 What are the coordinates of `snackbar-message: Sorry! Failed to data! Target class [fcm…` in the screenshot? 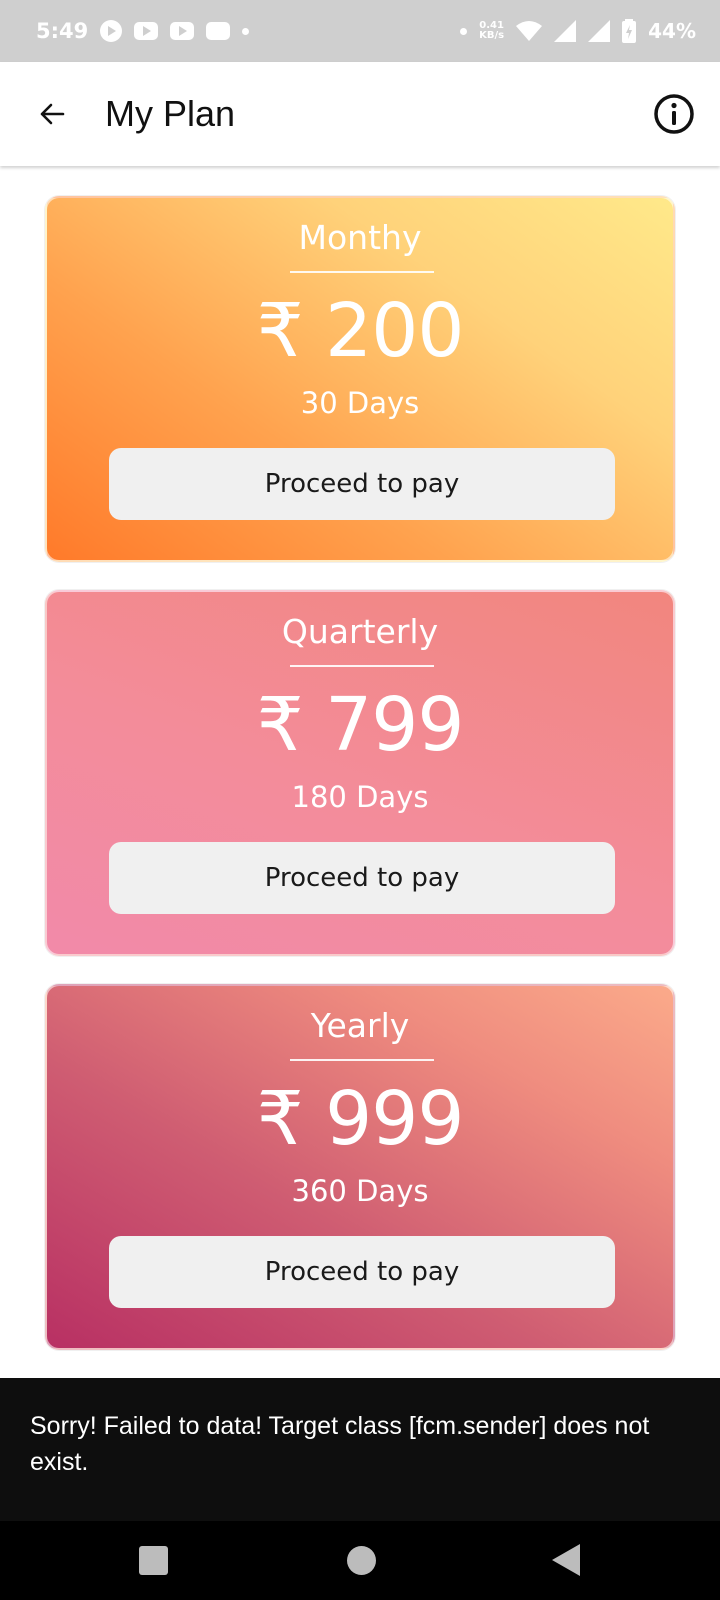 It's located at (340, 1444).